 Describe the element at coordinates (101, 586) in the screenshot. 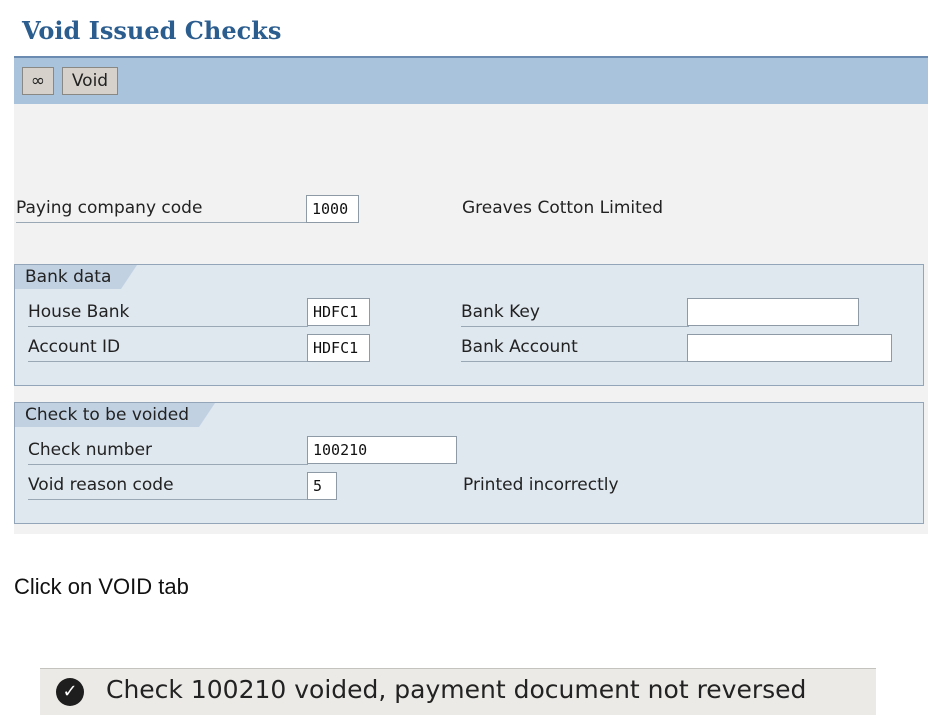

I see `instruction-text: Click on VOID tab` at that location.